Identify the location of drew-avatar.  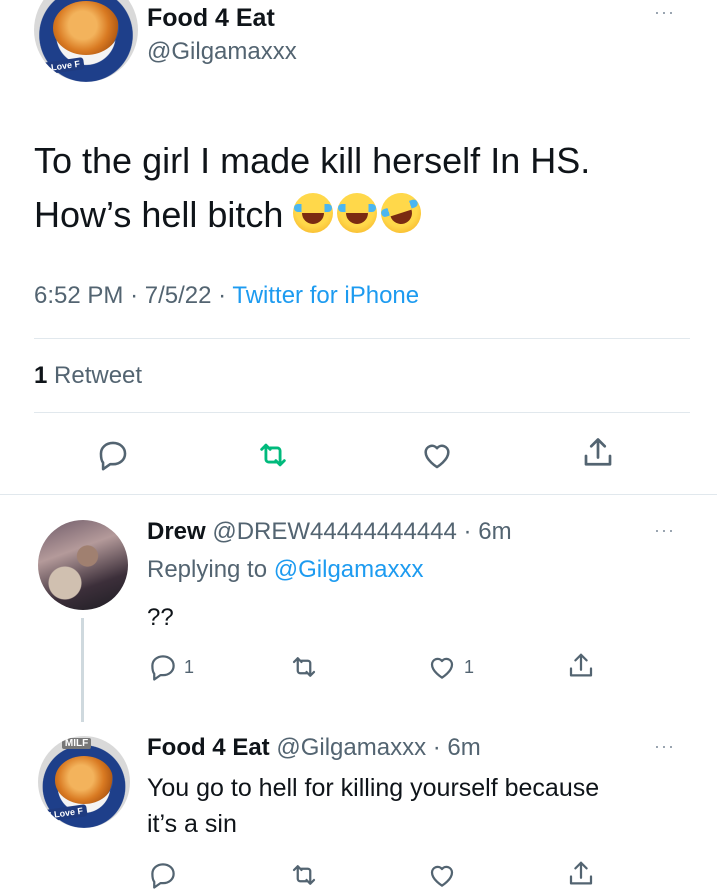
(83, 565).